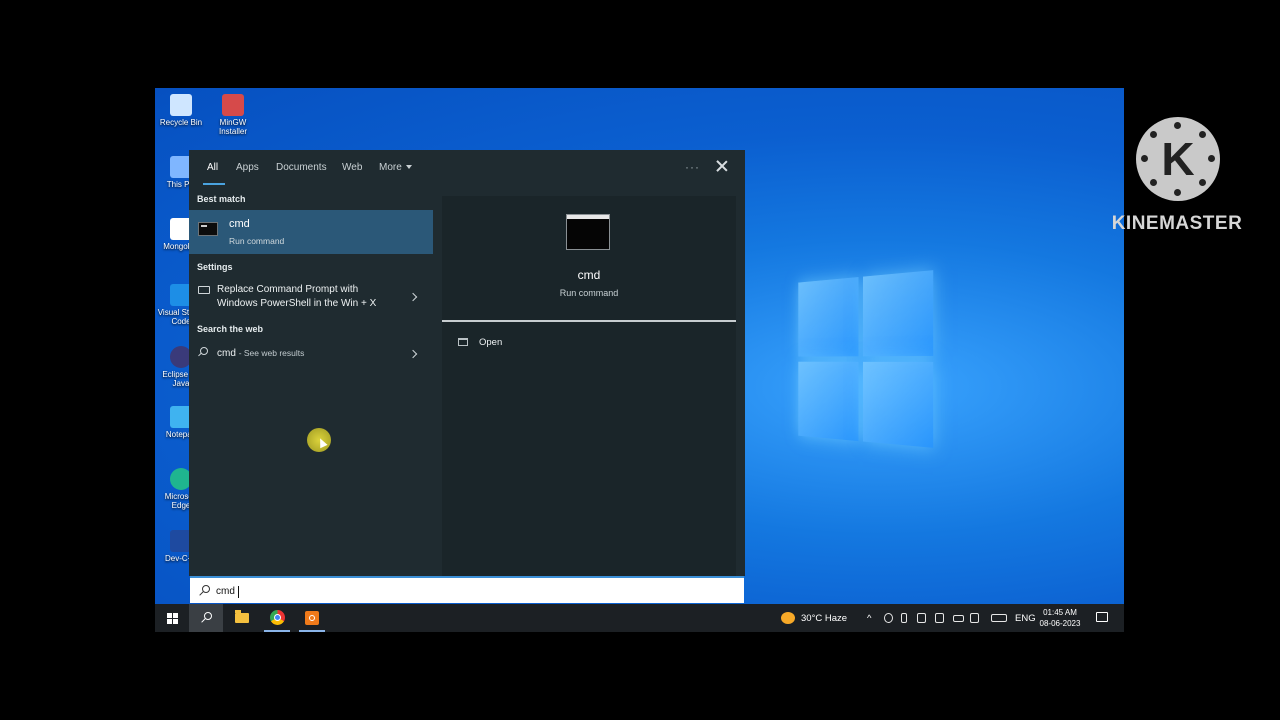 The width and height of the screenshot is (1280, 720). Describe the element at coordinates (408, 167) in the screenshot. I see `chevron-down-icon` at that location.